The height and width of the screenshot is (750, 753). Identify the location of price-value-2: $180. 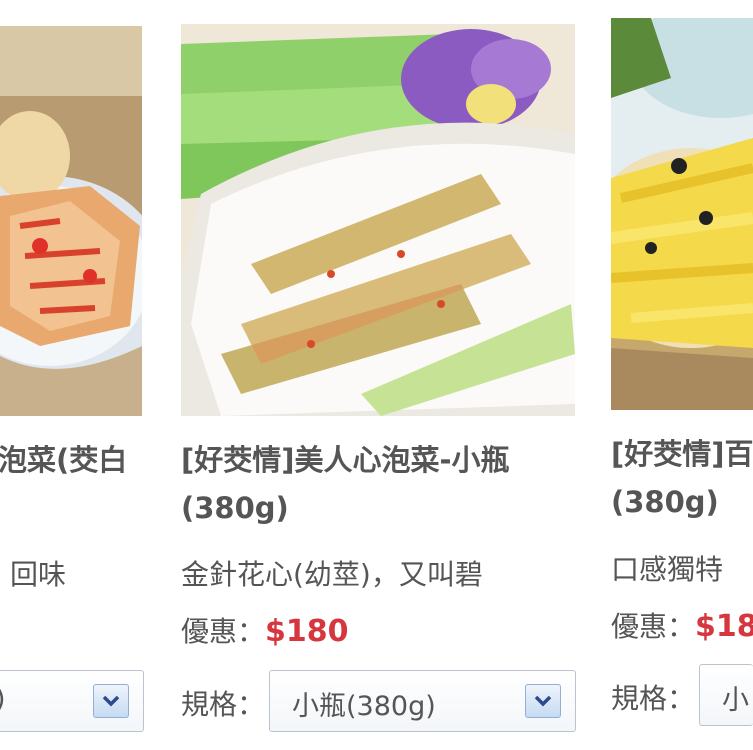
(307, 631).